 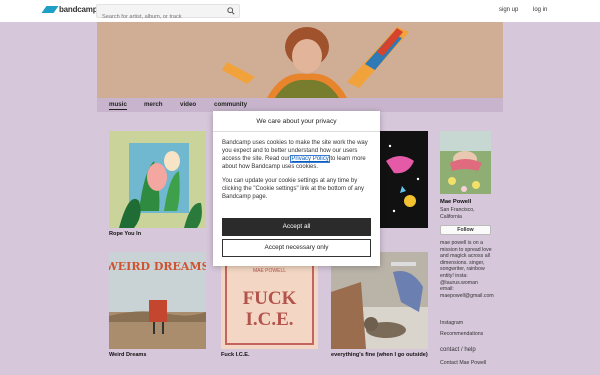 I want to click on artist-location: San Francisco, California, so click(x=457, y=213).